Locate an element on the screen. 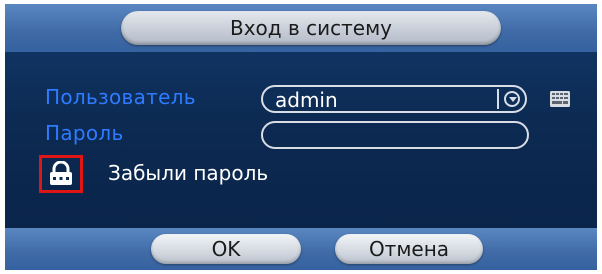  ok-button: OK is located at coordinates (226, 249).